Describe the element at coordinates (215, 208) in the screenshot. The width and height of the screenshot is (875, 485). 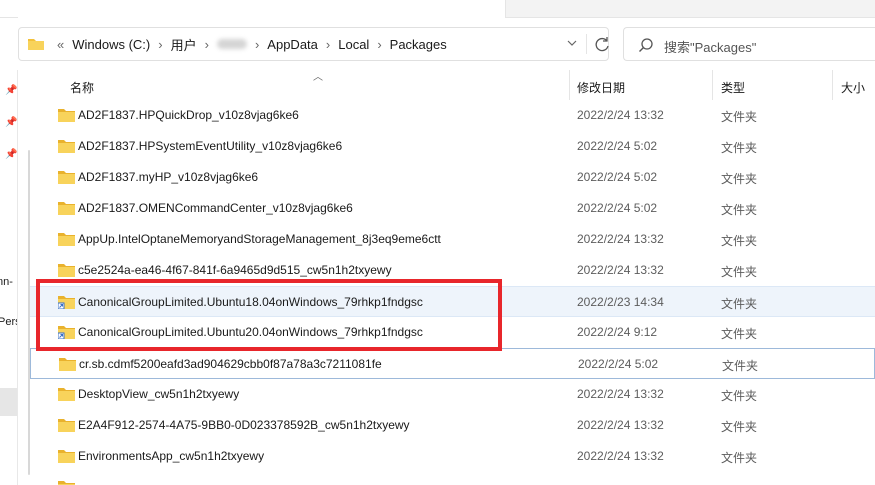
I see `file-name: AD2F1837.OMENCommandCenter_v10z8vjag6ke6` at that location.